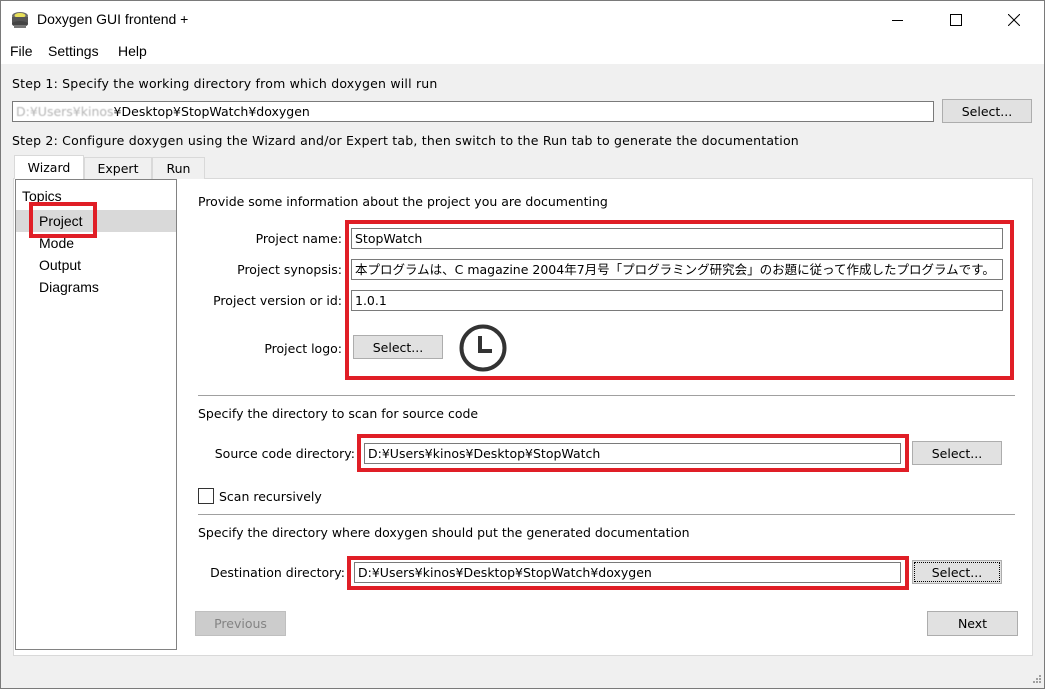  I want to click on working-directory-blurred: D:¥Users¥kinos, so click(65, 111).